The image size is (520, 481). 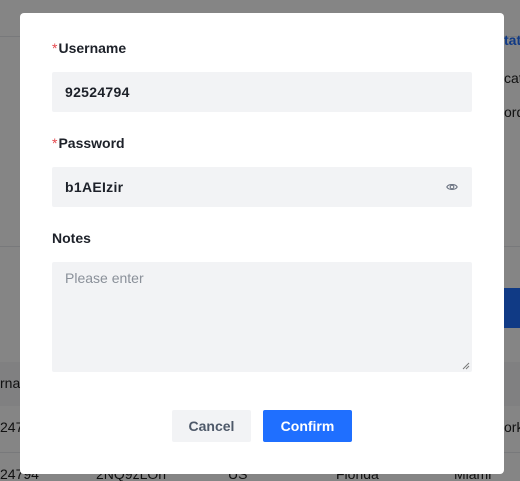 What do you see at coordinates (104, 278) in the screenshot?
I see `notes-placeholder: Please enter` at bounding box center [104, 278].